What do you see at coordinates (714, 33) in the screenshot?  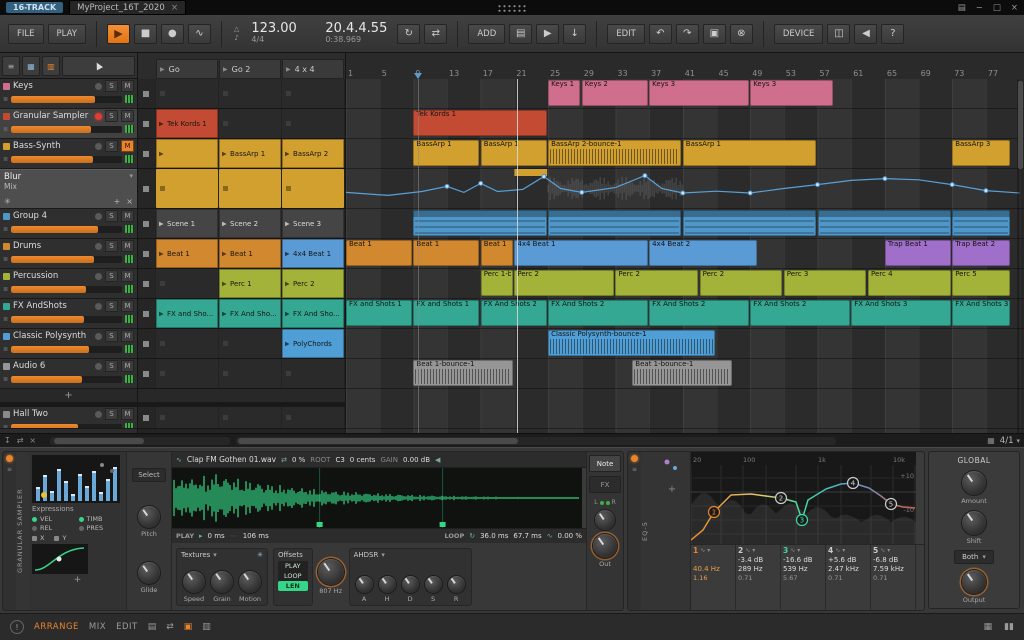 I see `duplicate-button: ▣` at bounding box center [714, 33].